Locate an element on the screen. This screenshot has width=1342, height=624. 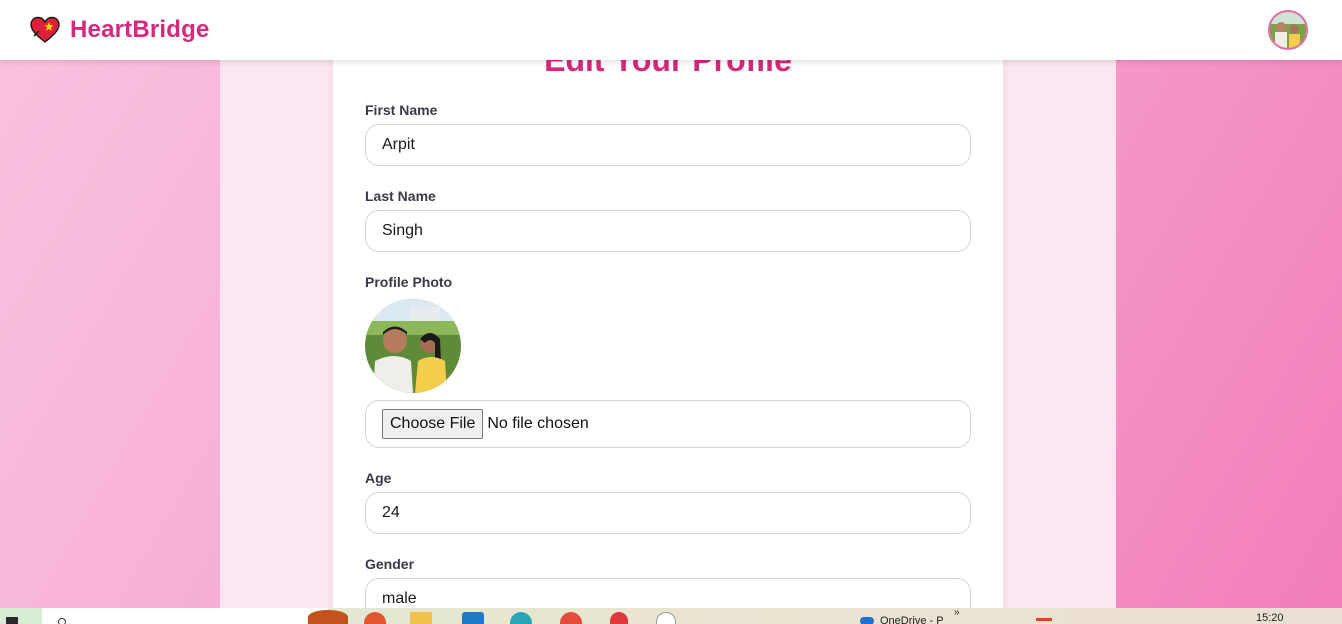
choose-file-button: Choose File is located at coordinates (433, 424).